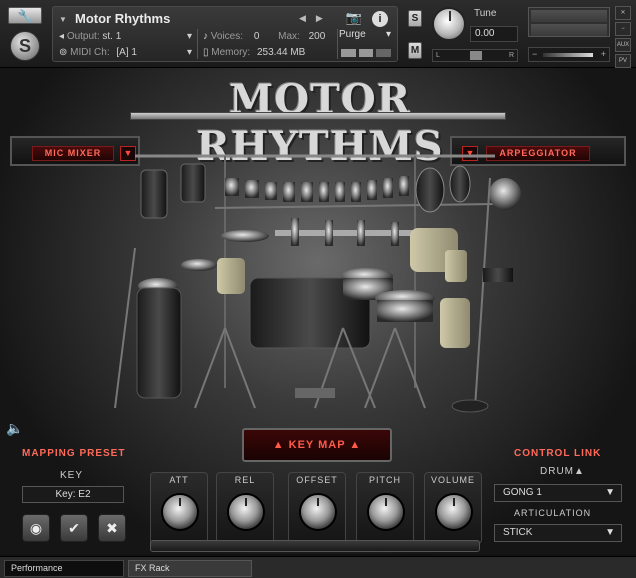 Image resolution: width=636 pixels, height=578 pixels. I want to click on voices-icon: ♪, so click(207, 36).